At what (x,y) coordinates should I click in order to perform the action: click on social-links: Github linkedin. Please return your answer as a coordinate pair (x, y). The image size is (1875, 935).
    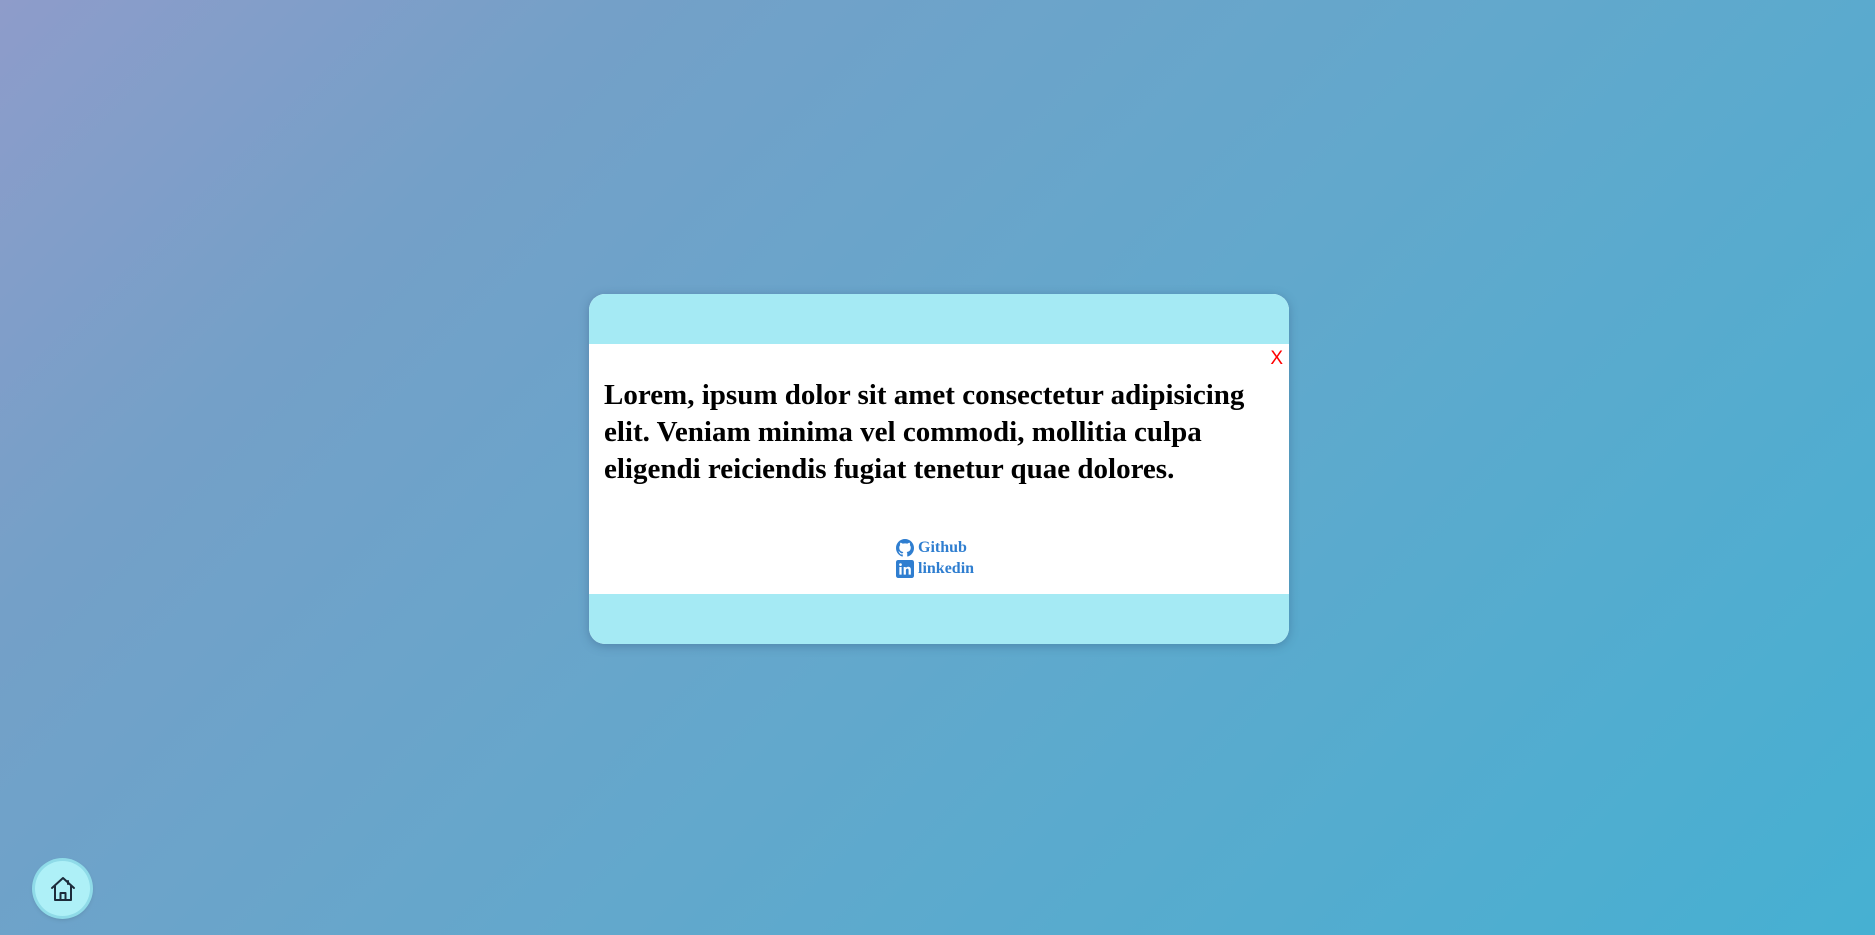
    Looking at the image, I should click on (935, 558).